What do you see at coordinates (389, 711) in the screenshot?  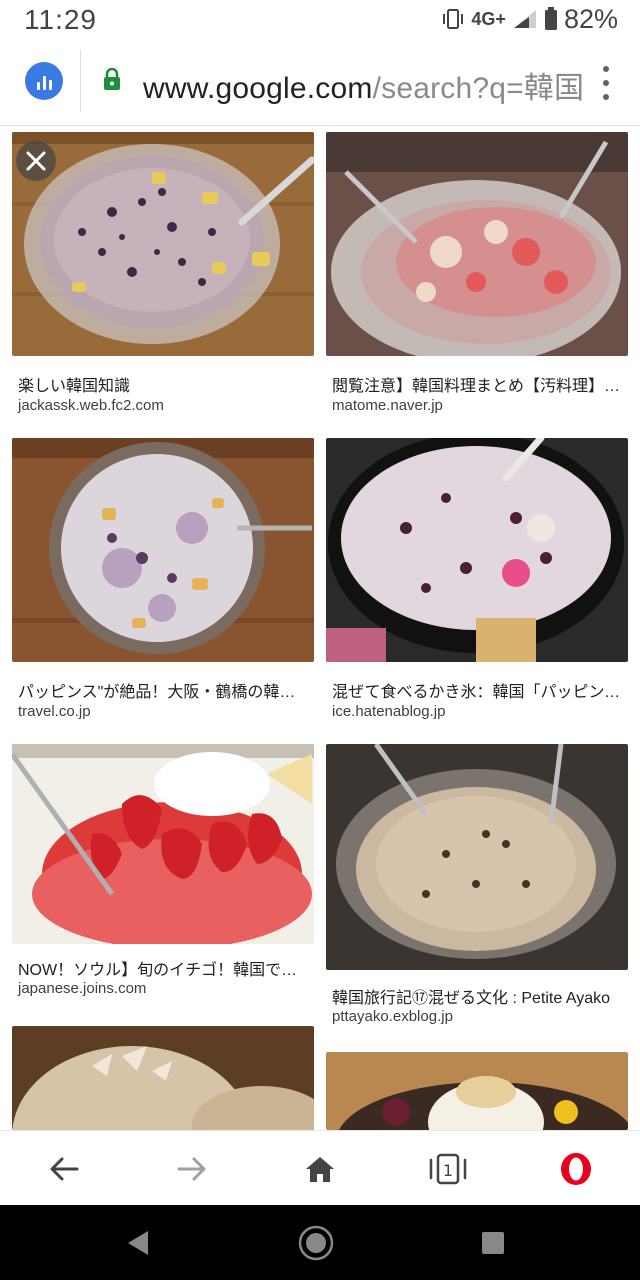 I see `result-domain: ice.hatenablog.jp` at bounding box center [389, 711].